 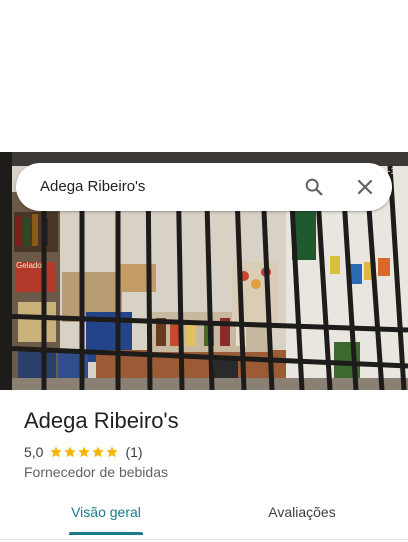 I want to click on search-bar: Adega Ribeiro's, so click(x=204, y=187).